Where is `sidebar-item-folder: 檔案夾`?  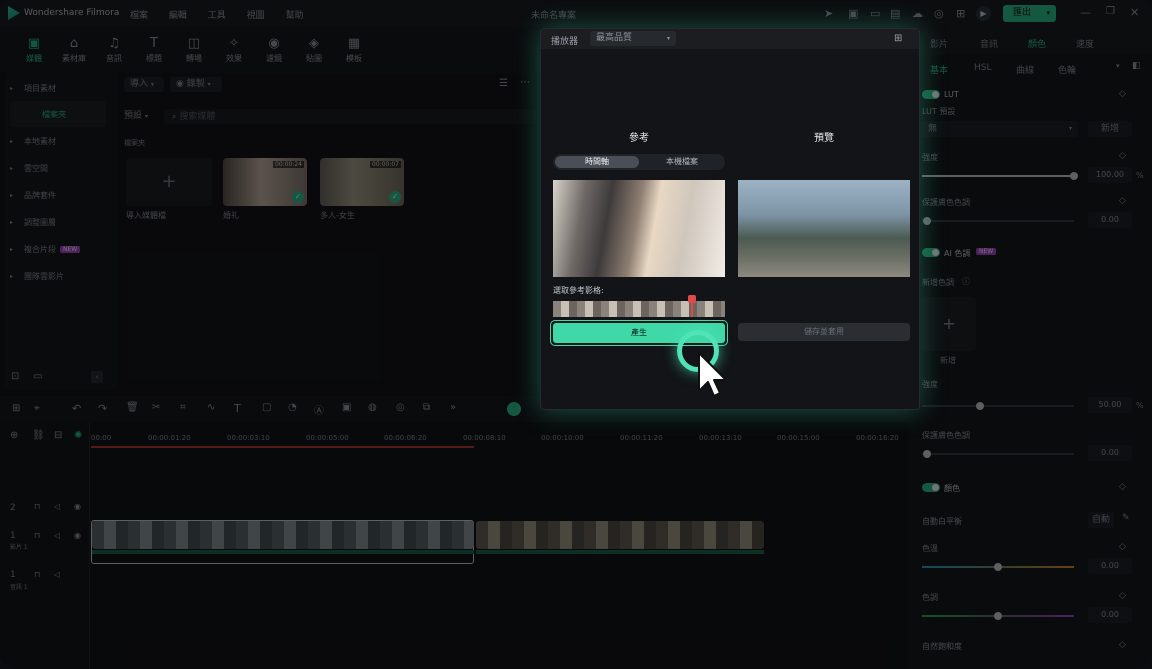
sidebar-item-folder: 檔案夾 is located at coordinates (58, 114).